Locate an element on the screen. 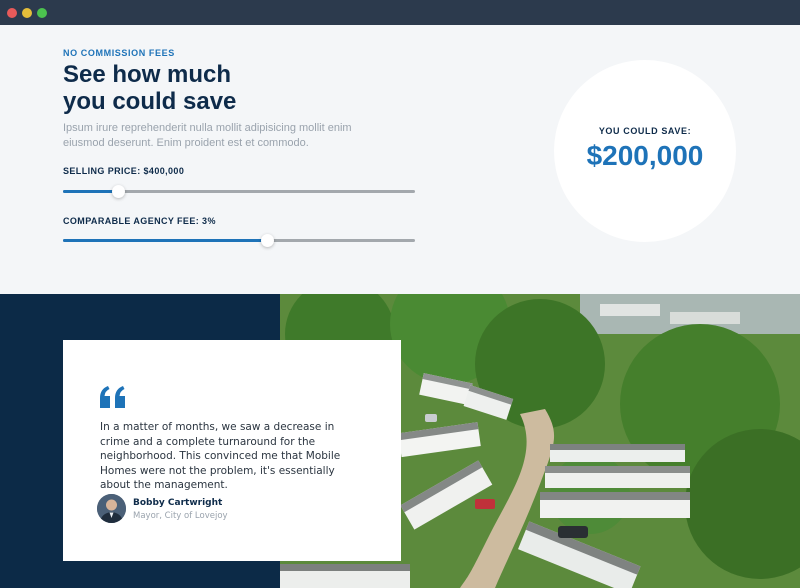 This screenshot has height=588, width=800. maximize-dot is located at coordinates (42, 13).